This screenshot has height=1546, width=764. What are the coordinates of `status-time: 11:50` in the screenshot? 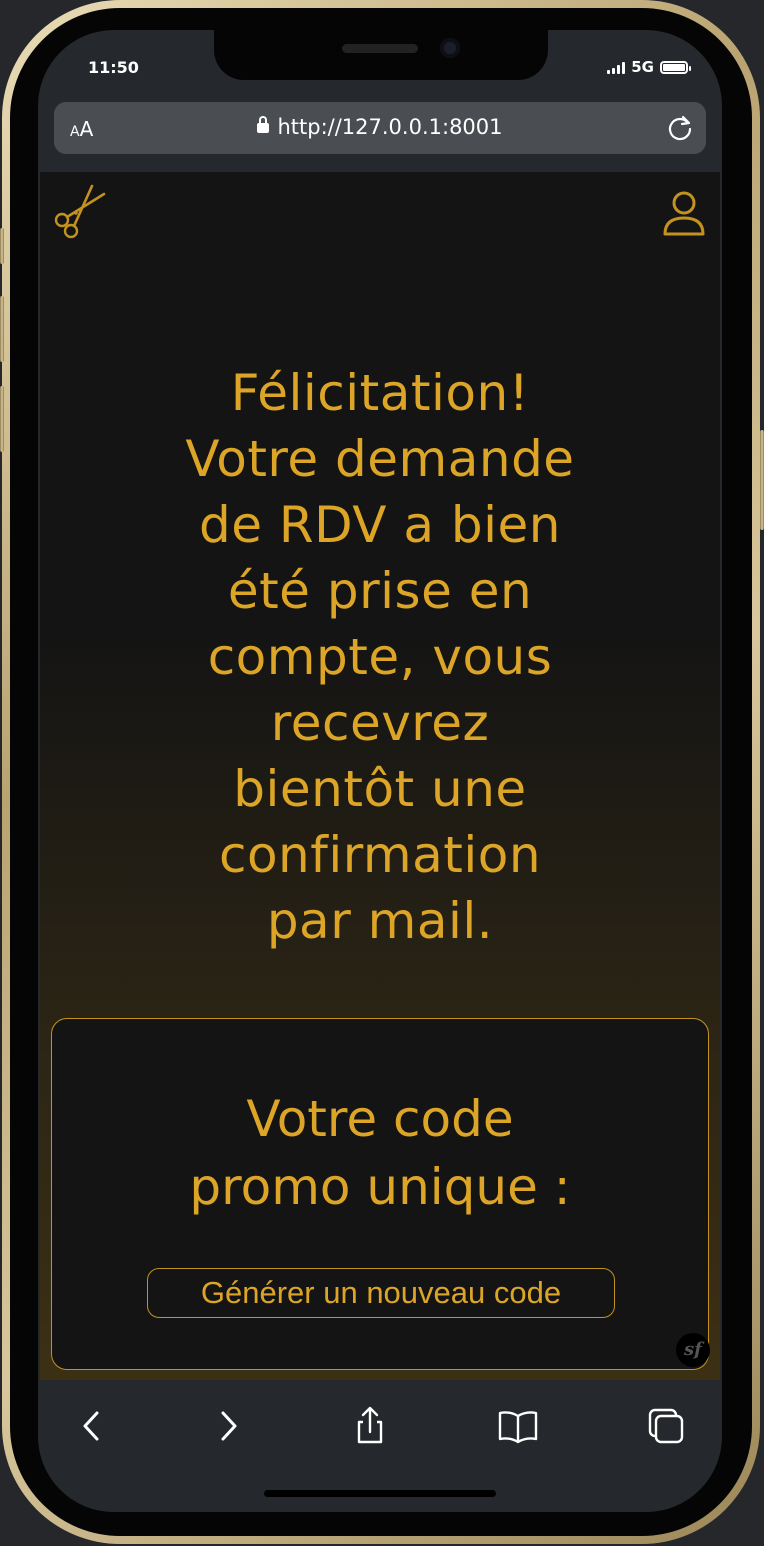 It's located at (113, 67).